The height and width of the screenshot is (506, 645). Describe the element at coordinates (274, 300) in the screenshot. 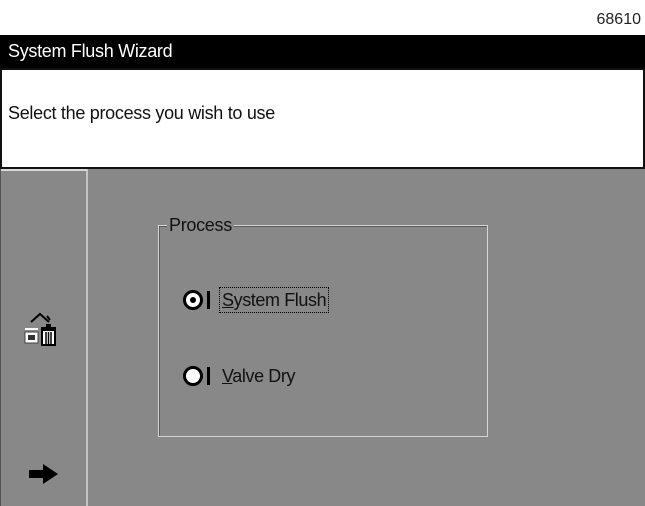

I see `radio-label-system-flush: System Flush` at that location.